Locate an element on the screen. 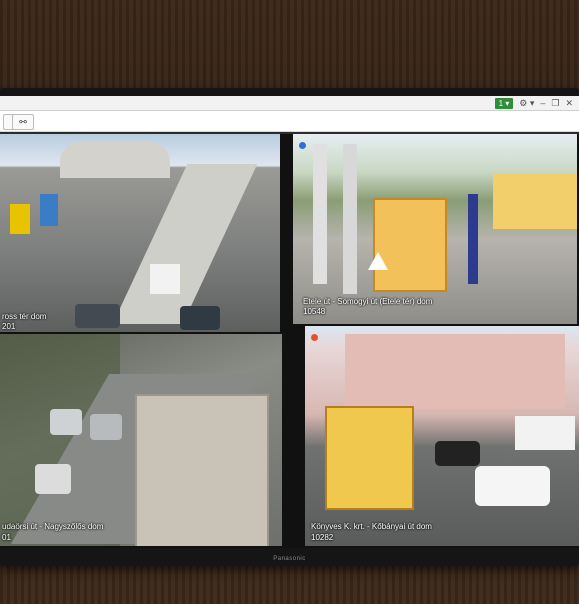 The height and width of the screenshot is (604, 579). window-controls: 1 ▾ ⚙ ▾ – ❐ ✕ is located at coordinates (533, 103).